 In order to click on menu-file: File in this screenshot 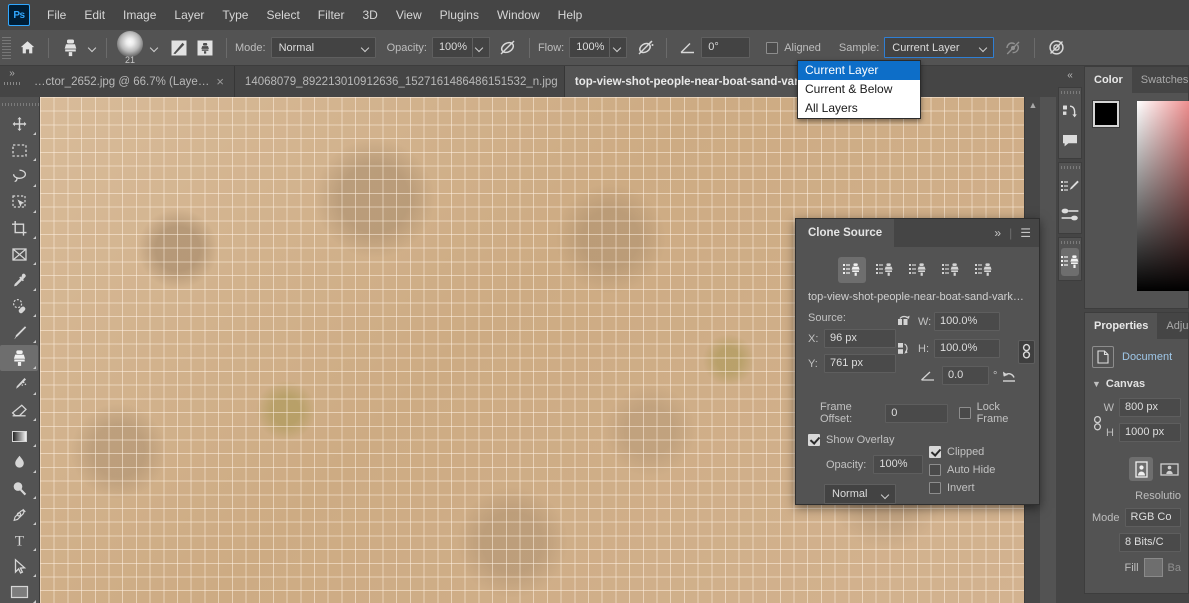, I will do `click(56, 15)`.